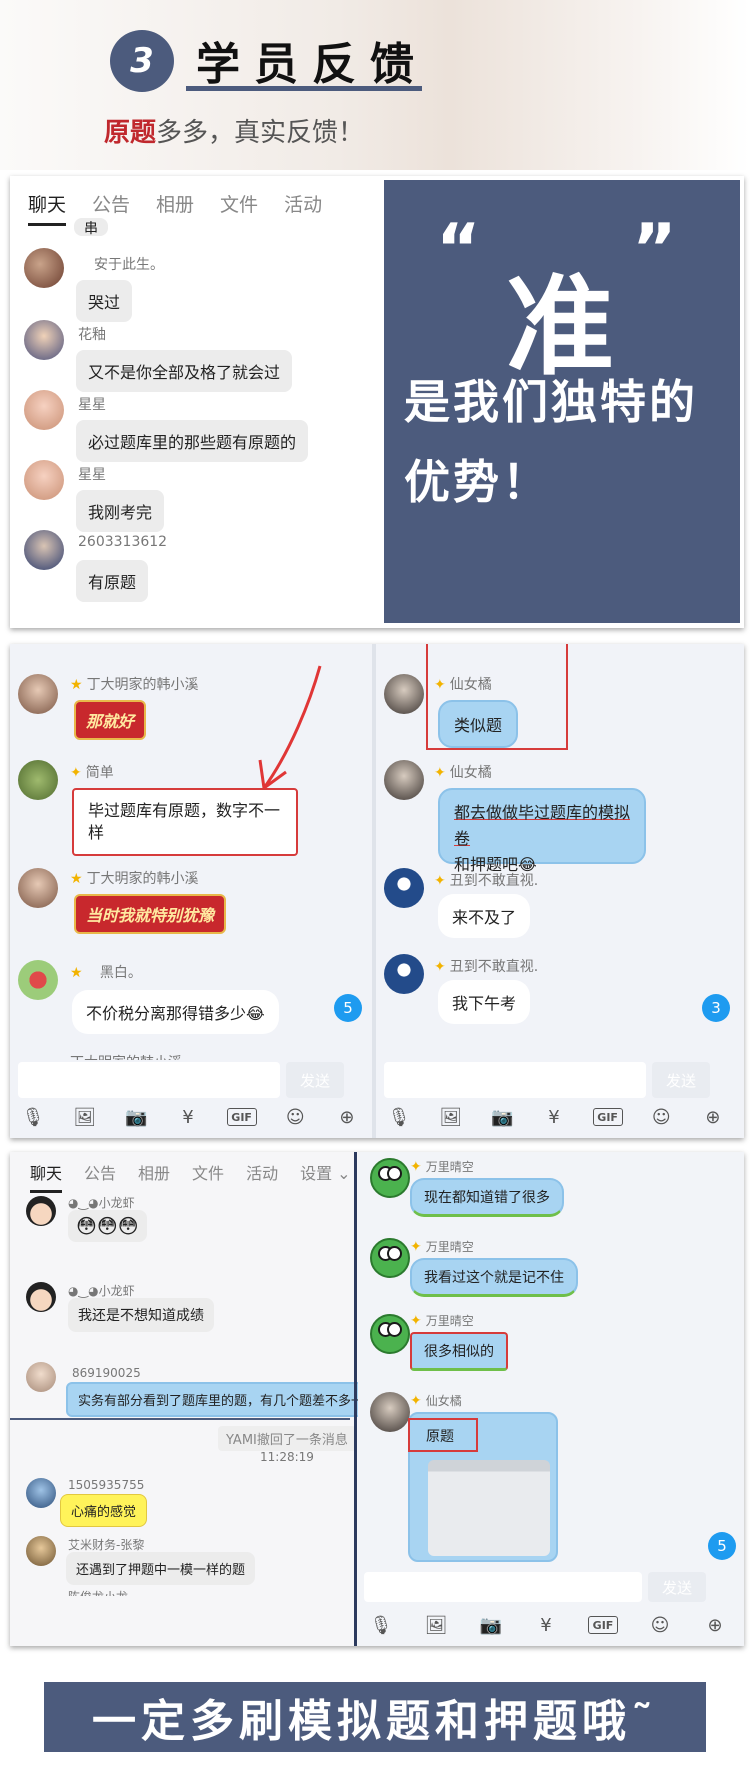 This screenshot has width=750, height=1788. I want to click on section-subtitle: 原题多多，真实反馈！, so click(234, 130).